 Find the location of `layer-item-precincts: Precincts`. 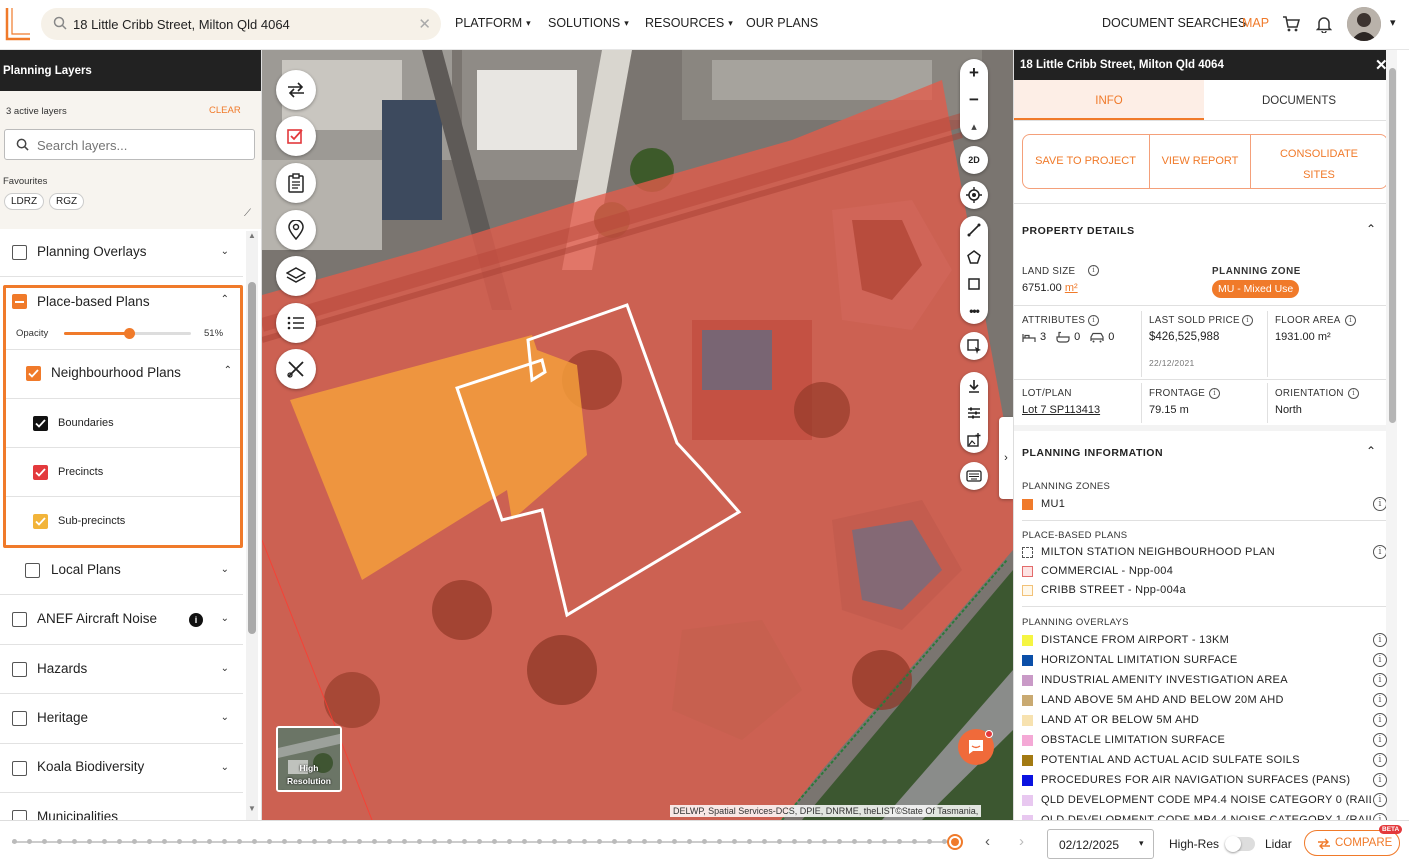

layer-item-precincts: Precincts is located at coordinates (123, 472).